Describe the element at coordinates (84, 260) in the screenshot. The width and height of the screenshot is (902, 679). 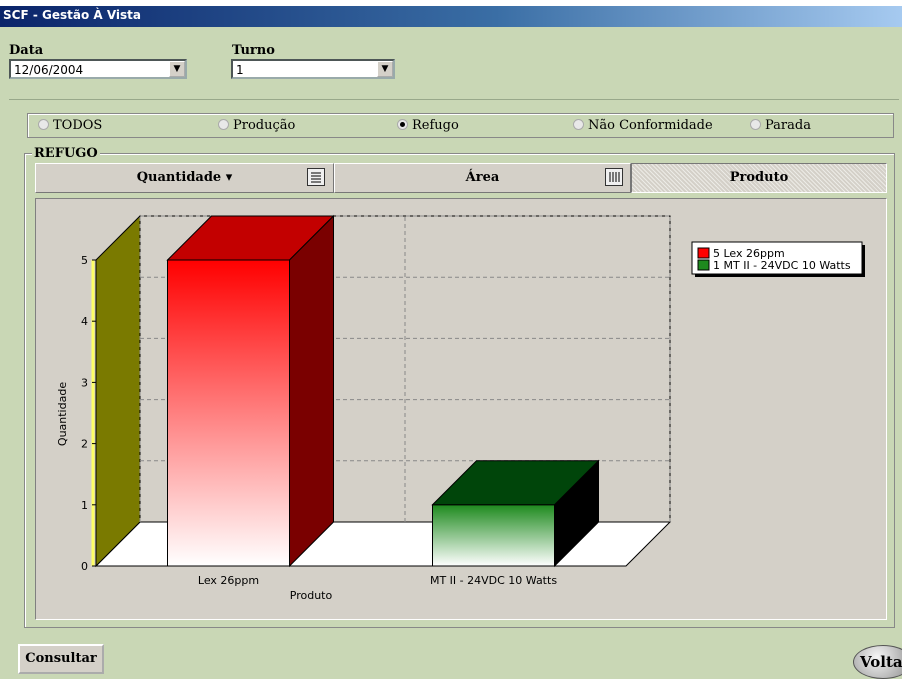
I see `y-tick-label: 5` at that location.